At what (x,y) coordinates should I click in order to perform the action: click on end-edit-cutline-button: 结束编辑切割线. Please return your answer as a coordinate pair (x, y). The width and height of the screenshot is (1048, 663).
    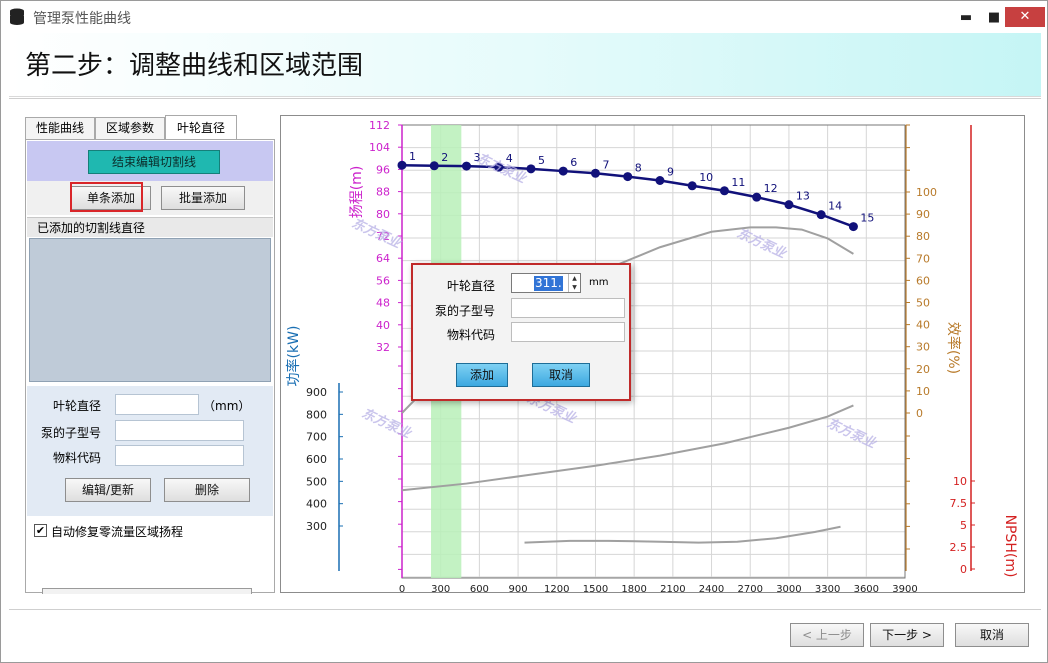
    Looking at the image, I should click on (154, 162).